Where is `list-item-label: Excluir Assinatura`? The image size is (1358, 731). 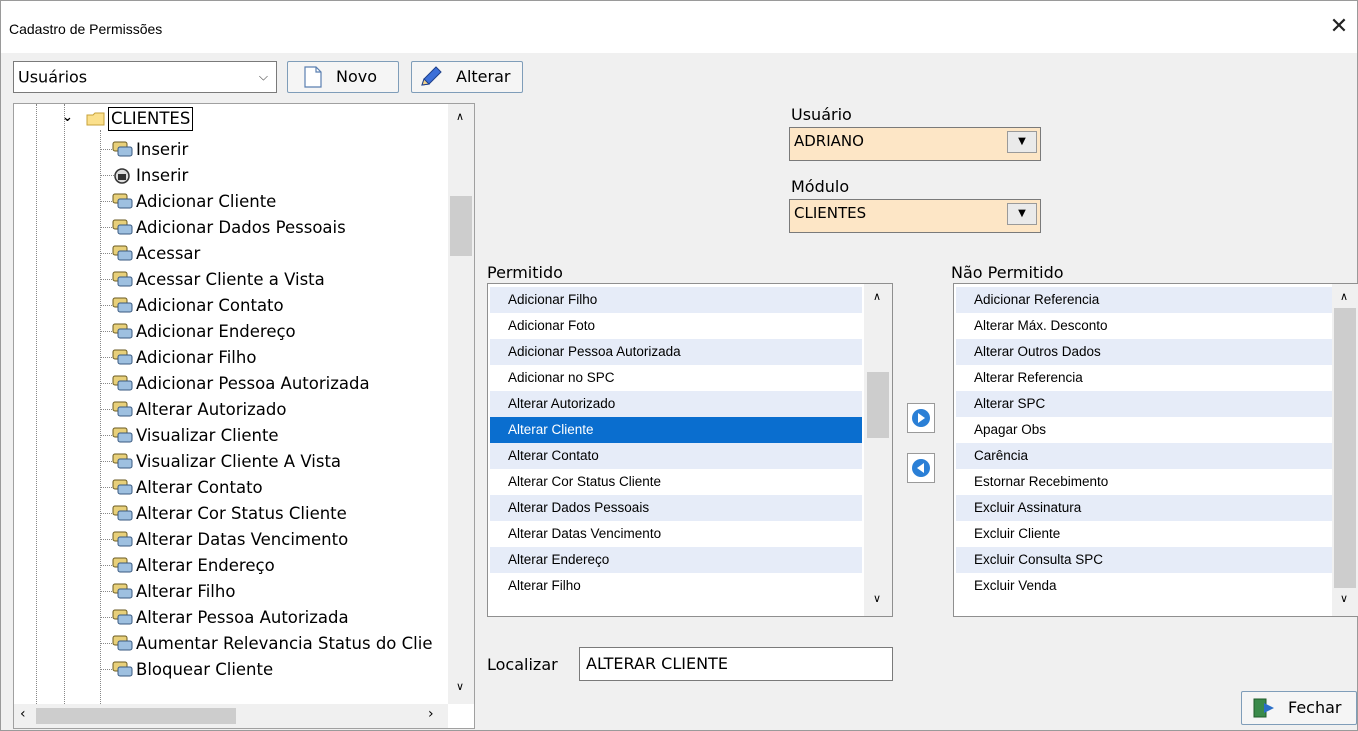 list-item-label: Excluir Assinatura is located at coordinates (1028, 507).